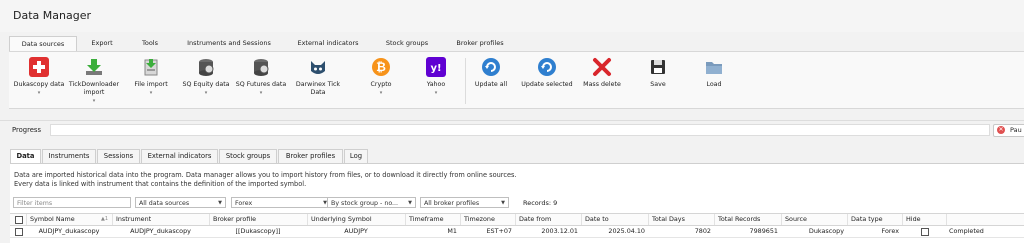 This screenshot has height=243, width=1024. Describe the element at coordinates (310, 156) in the screenshot. I see `tab-broker-profiles-data: Broker profiles` at that location.